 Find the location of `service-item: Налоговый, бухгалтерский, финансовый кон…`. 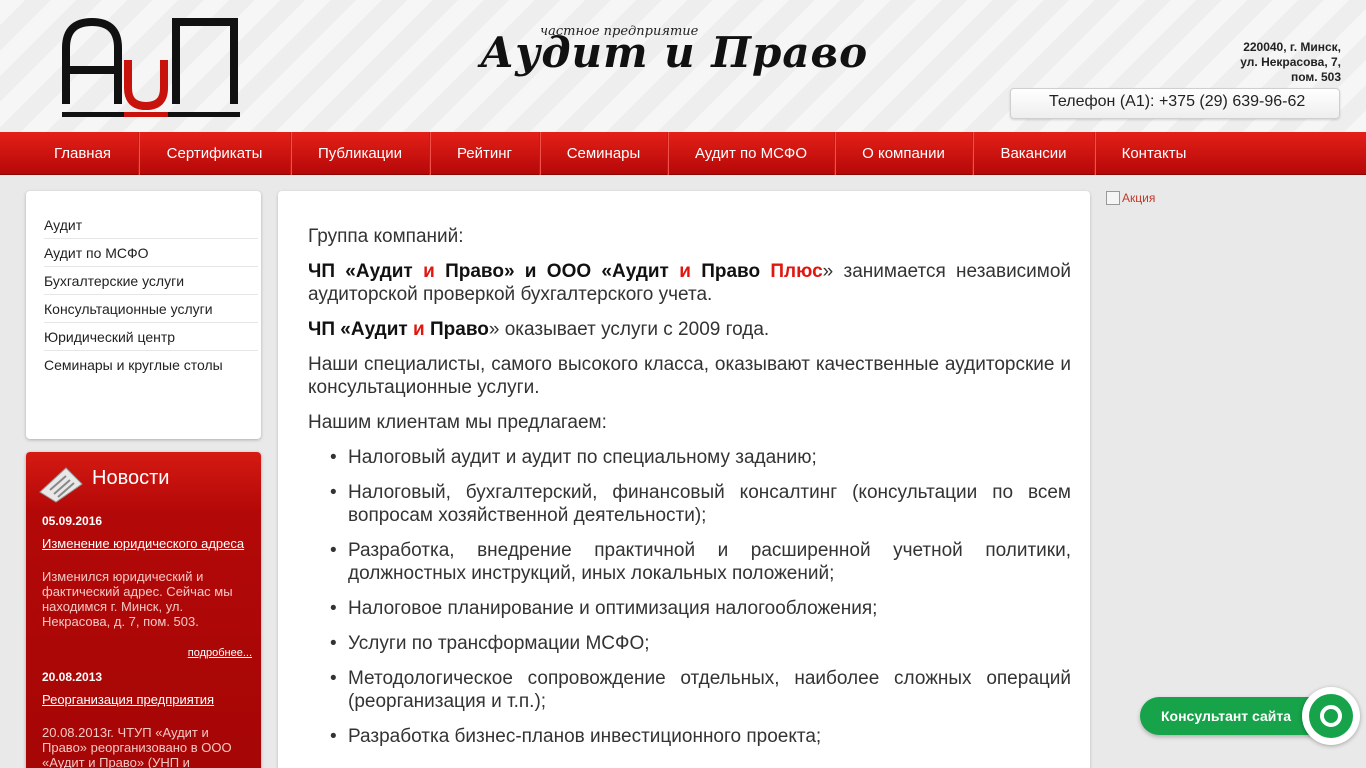

service-item: Налоговый, бухгалтерский, финансовый кон… is located at coordinates (699, 504).